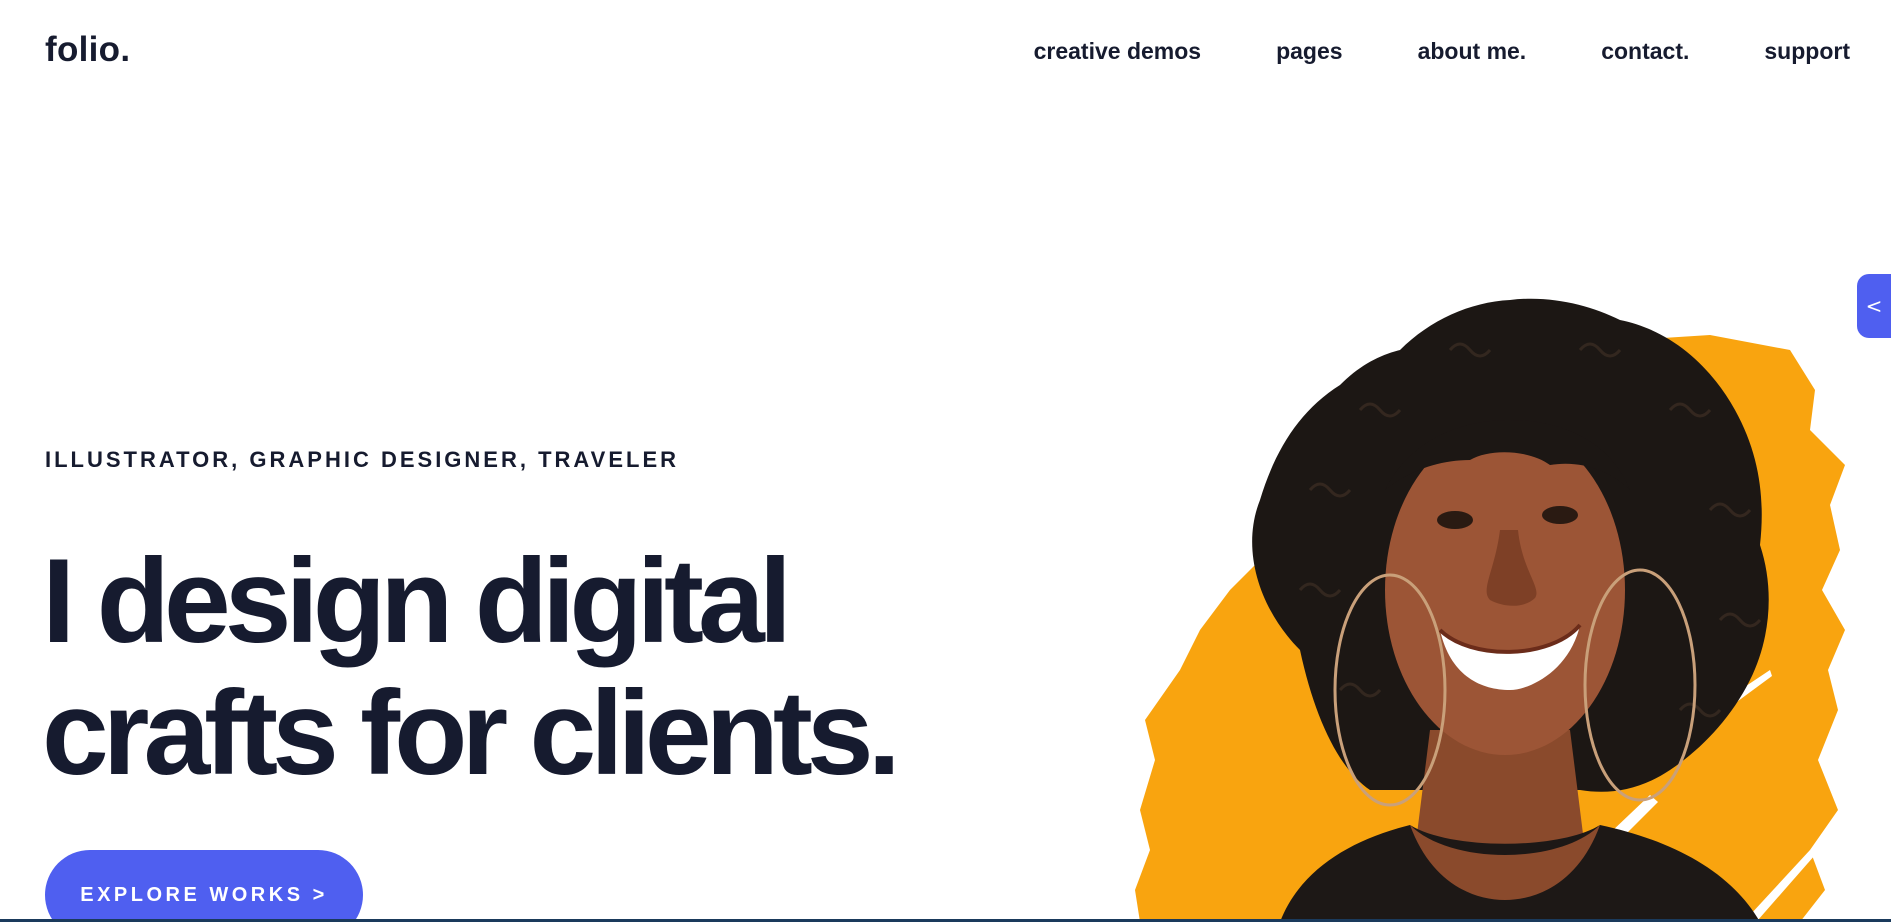  I want to click on hero-headline-line-1: I design digital, so click(417, 601).